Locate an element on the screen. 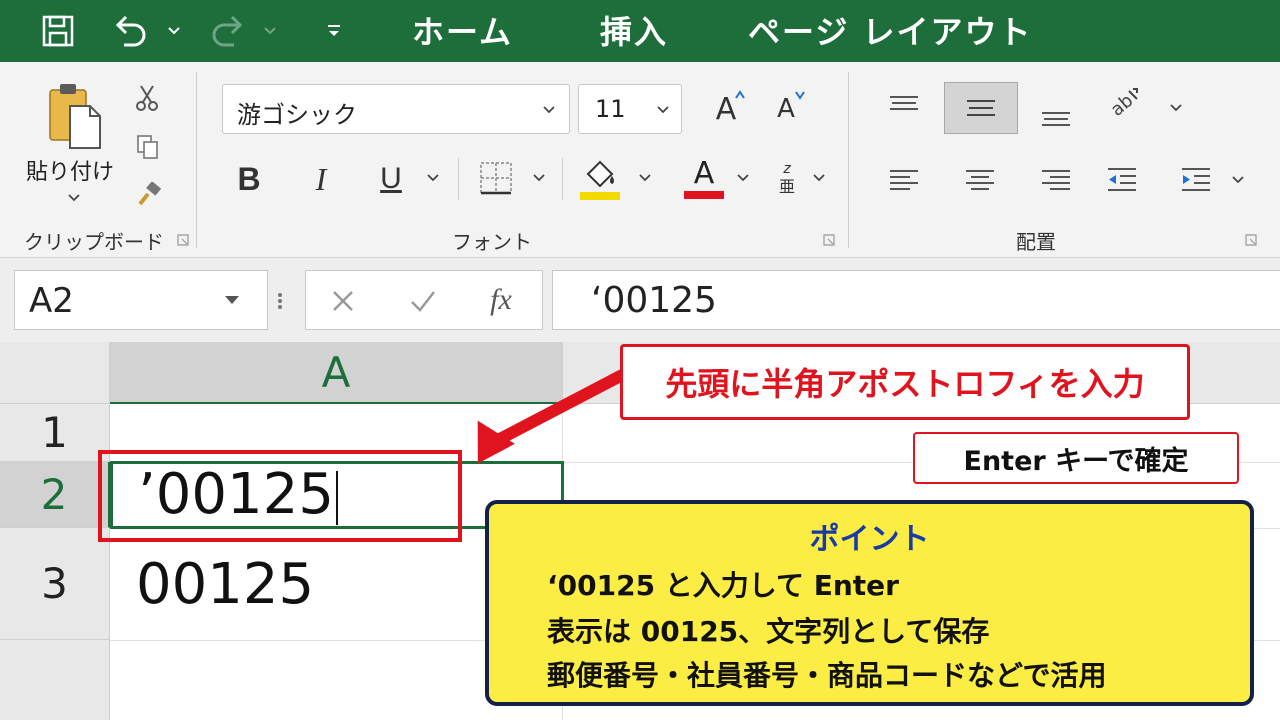  indent-chevron-down-icon is located at coordinates (1238, 180).